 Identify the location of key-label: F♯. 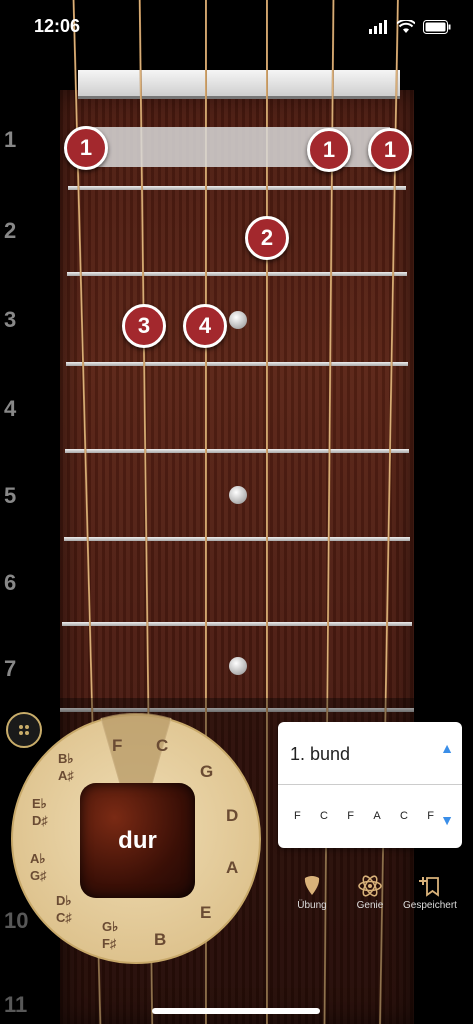
(109, 943).